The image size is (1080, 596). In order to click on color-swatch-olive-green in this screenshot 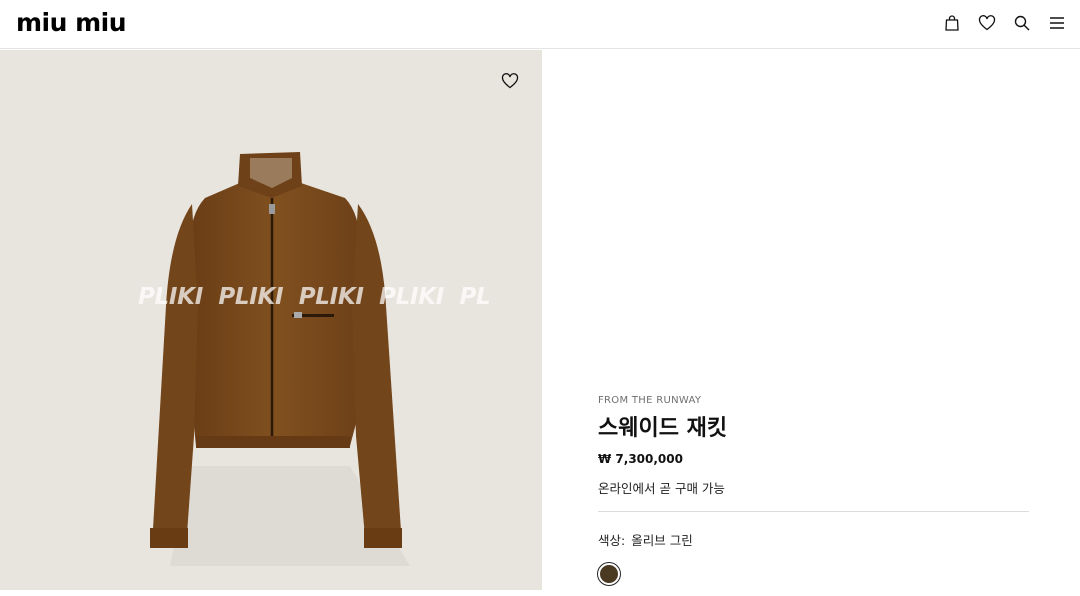, I will do `click(609, 574)`.